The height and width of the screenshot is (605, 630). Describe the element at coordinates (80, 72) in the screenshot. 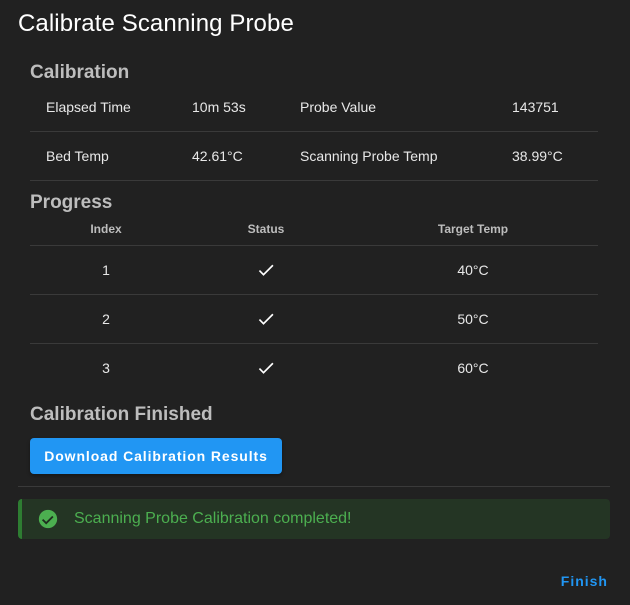

I see `calibration-heading: Calibration` at that location.